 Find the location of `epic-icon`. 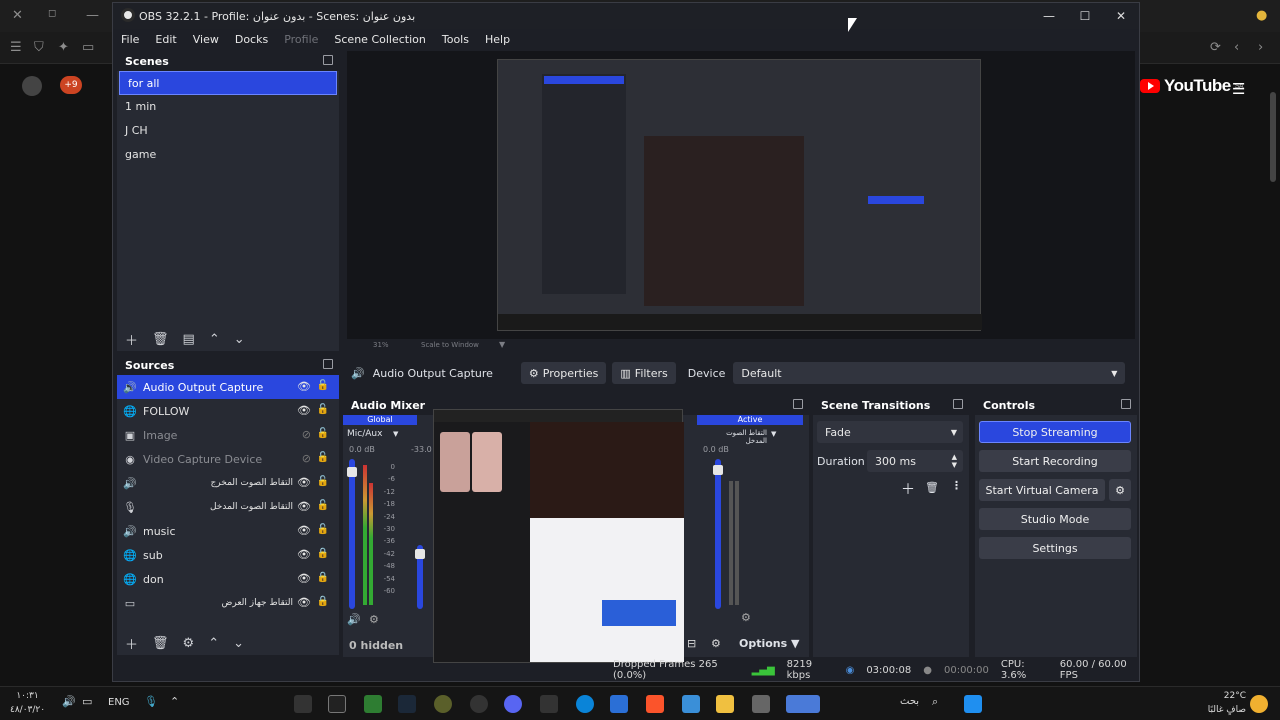

epic-icon is located at coordinates (337, 704).